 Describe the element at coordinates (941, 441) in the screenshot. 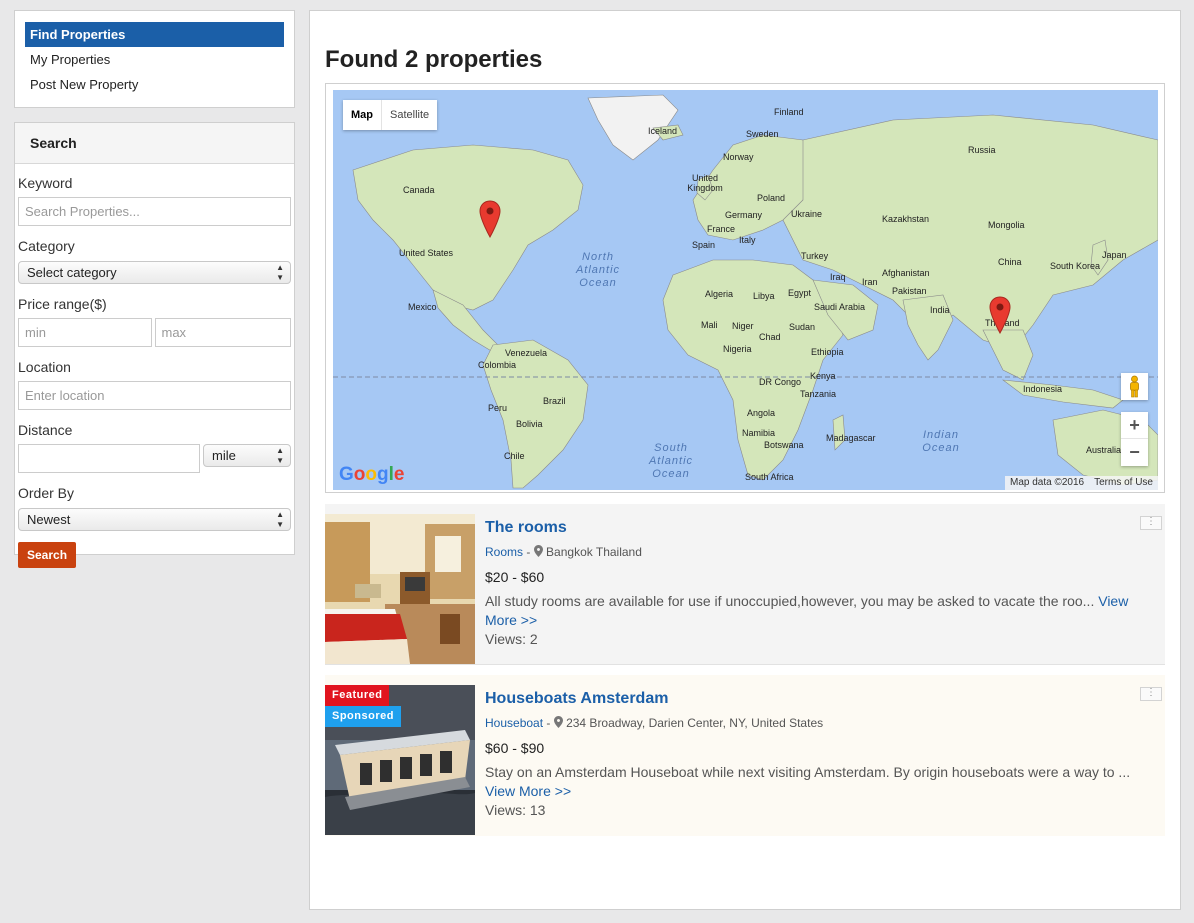

I see `ocean-label: Indian Ocean` at that location.